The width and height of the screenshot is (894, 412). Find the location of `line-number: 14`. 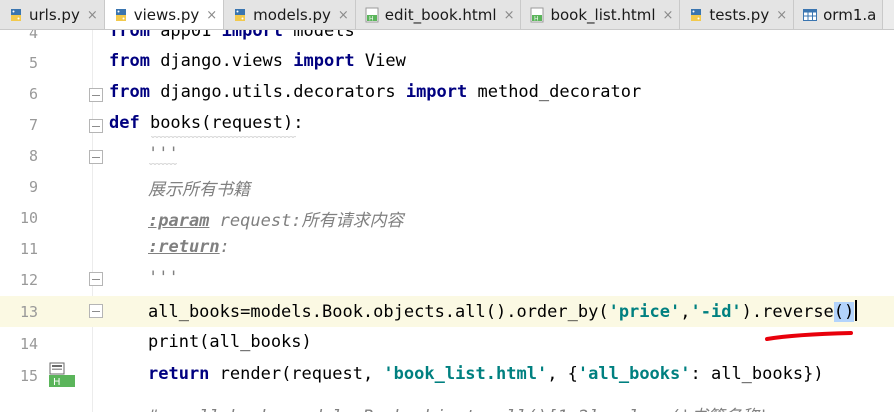

line-number: 14 is located at coordinates (28, 344).